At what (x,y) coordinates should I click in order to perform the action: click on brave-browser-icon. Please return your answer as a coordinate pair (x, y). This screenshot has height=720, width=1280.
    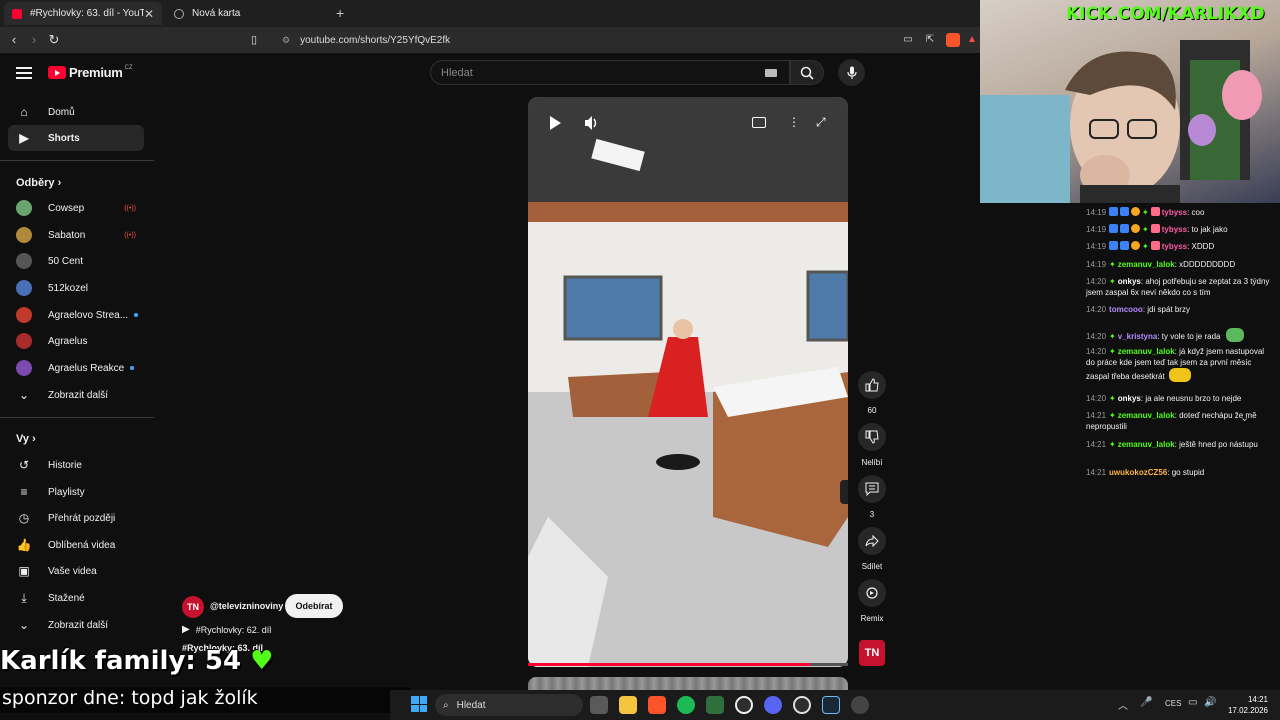
    Looking at the image, I should click on (657, 705).